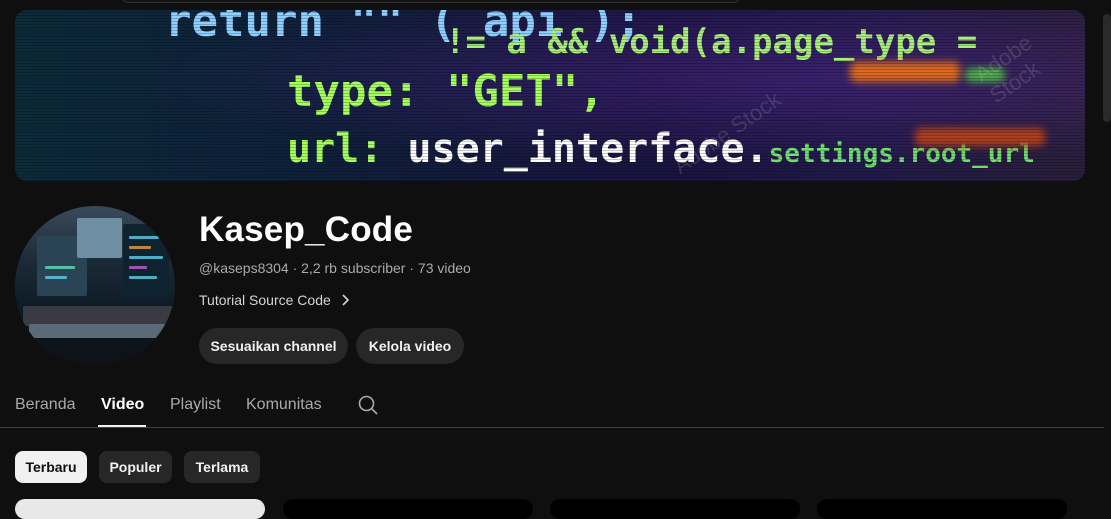  What do you see at coordinates (306, 229) in the screenshot?
I see `channel-name: Kasep_Code` at bounding box center [306, 229].